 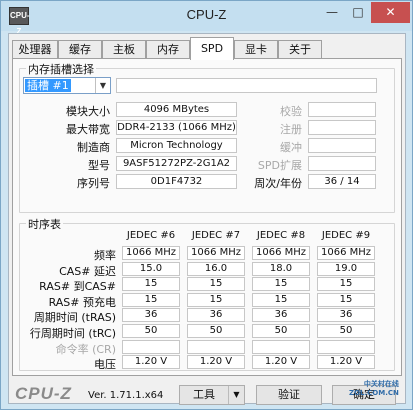 What do you see at coordinates (126, 395) in the screenshot?
I see `version-label: Ver. 1.71.1.x64` at bounding box center [126, 395].